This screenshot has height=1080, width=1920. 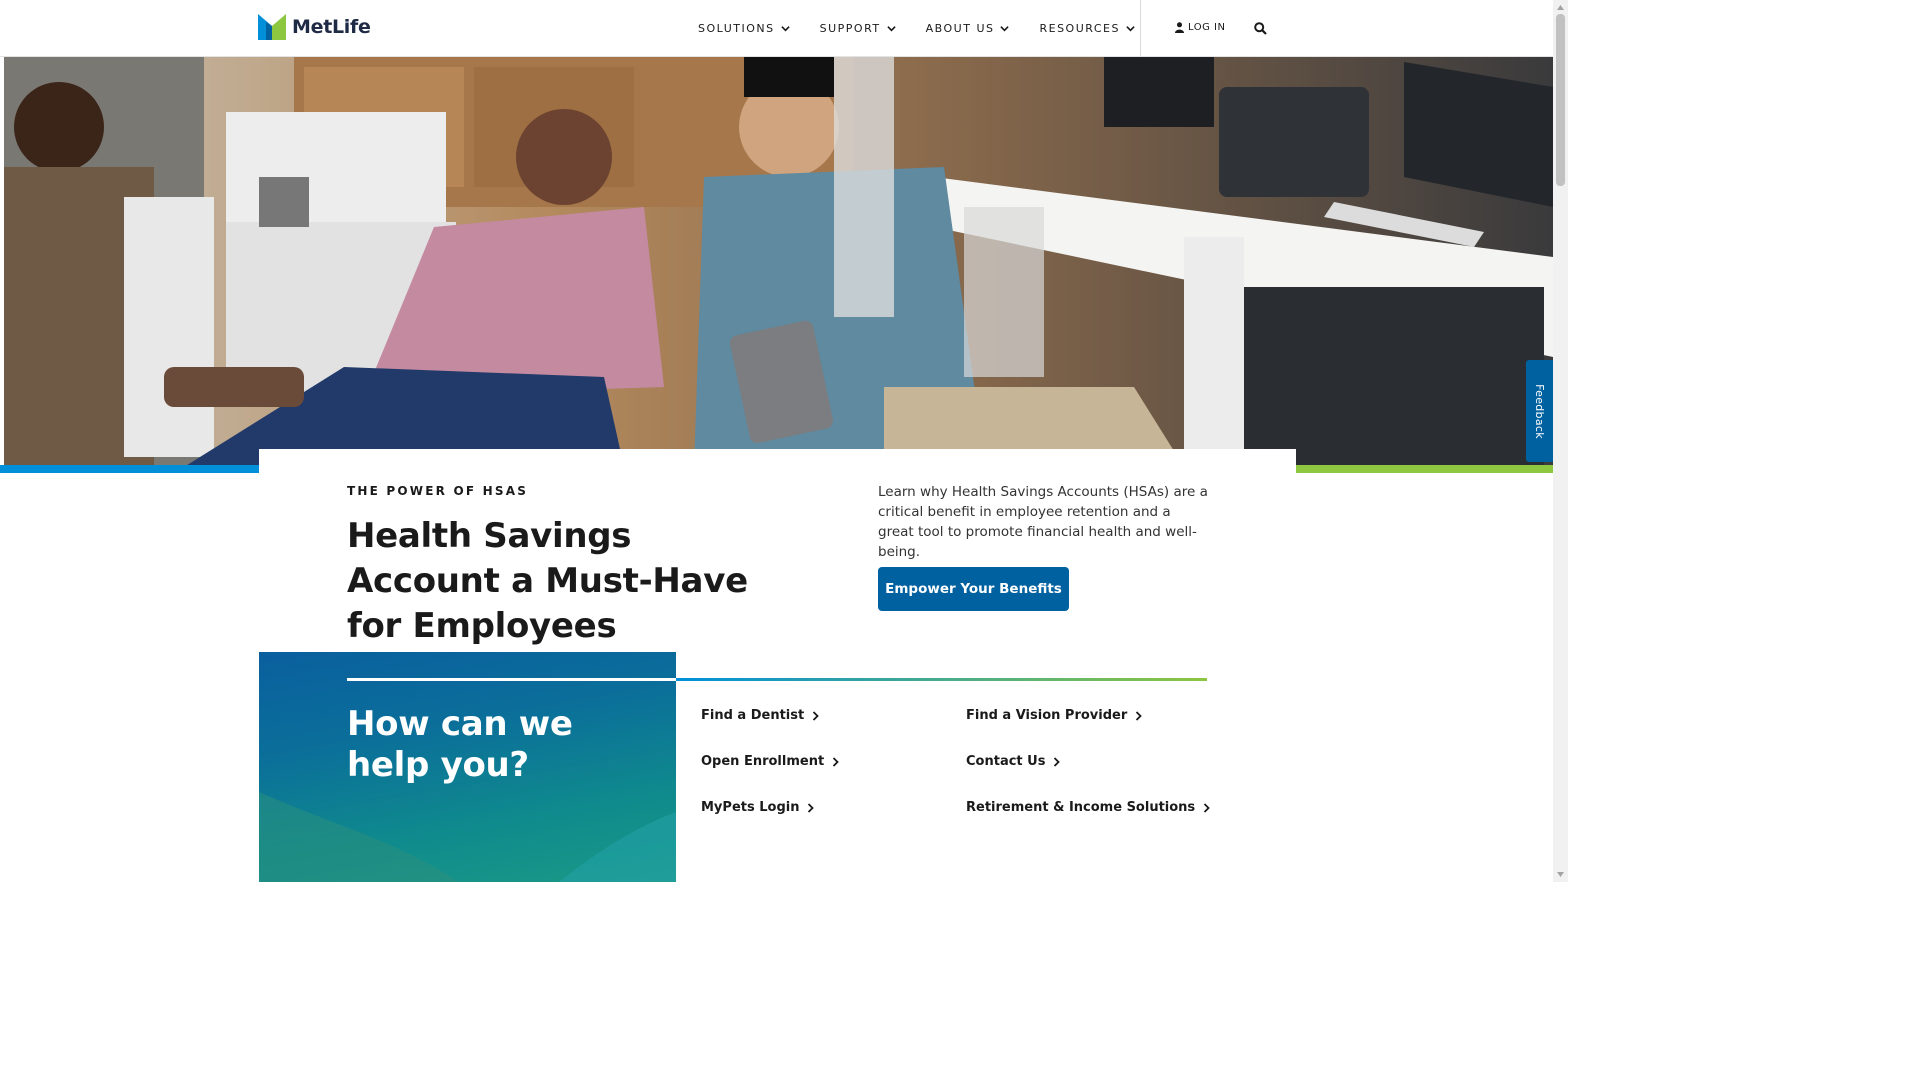 I want to click on find-a-vision-provider-link: Find a Vision Provider, so click(x=1054, y=715).